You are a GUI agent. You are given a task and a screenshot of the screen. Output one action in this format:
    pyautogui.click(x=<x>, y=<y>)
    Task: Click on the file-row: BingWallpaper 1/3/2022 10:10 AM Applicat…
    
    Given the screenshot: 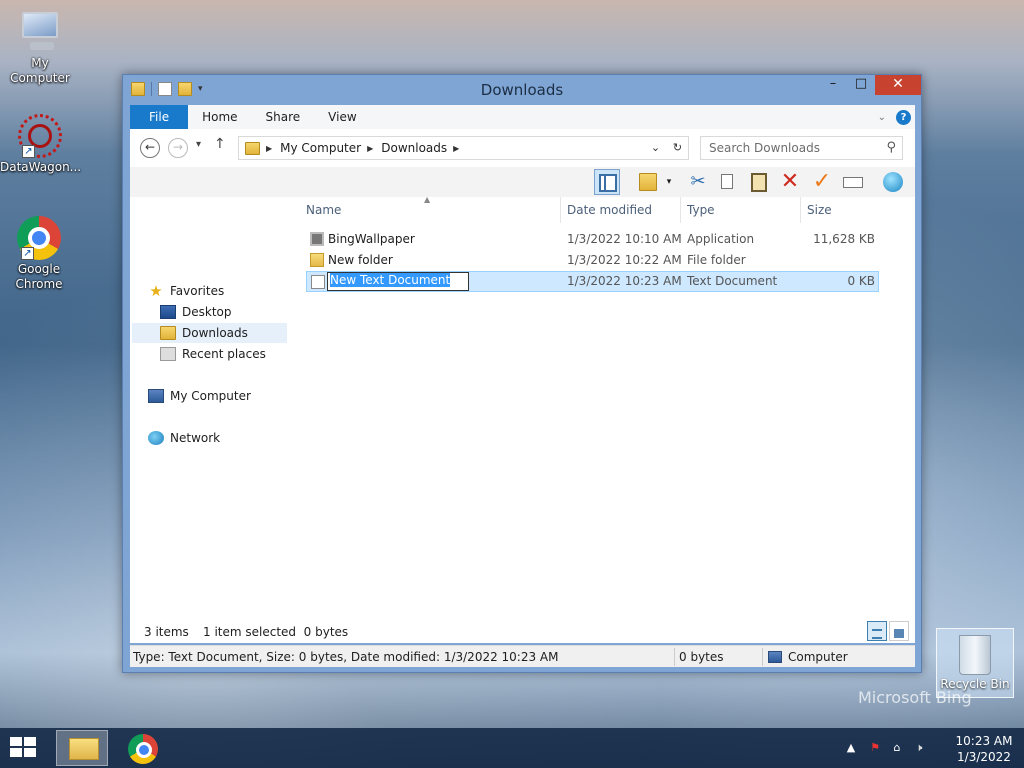 What is the action you would take?
    pyautogui.click(x=592, y=239)
    